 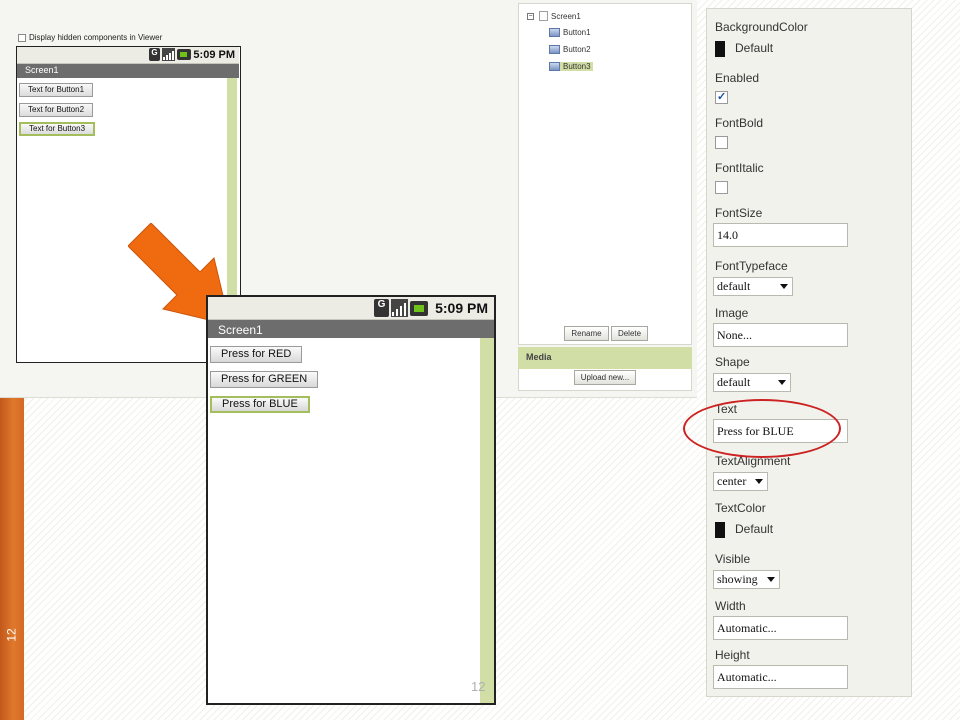 What do you see at coordinates (721, 97) in the screenshot?
I see `enabled-checkbox` at bounding box center [721, 97].